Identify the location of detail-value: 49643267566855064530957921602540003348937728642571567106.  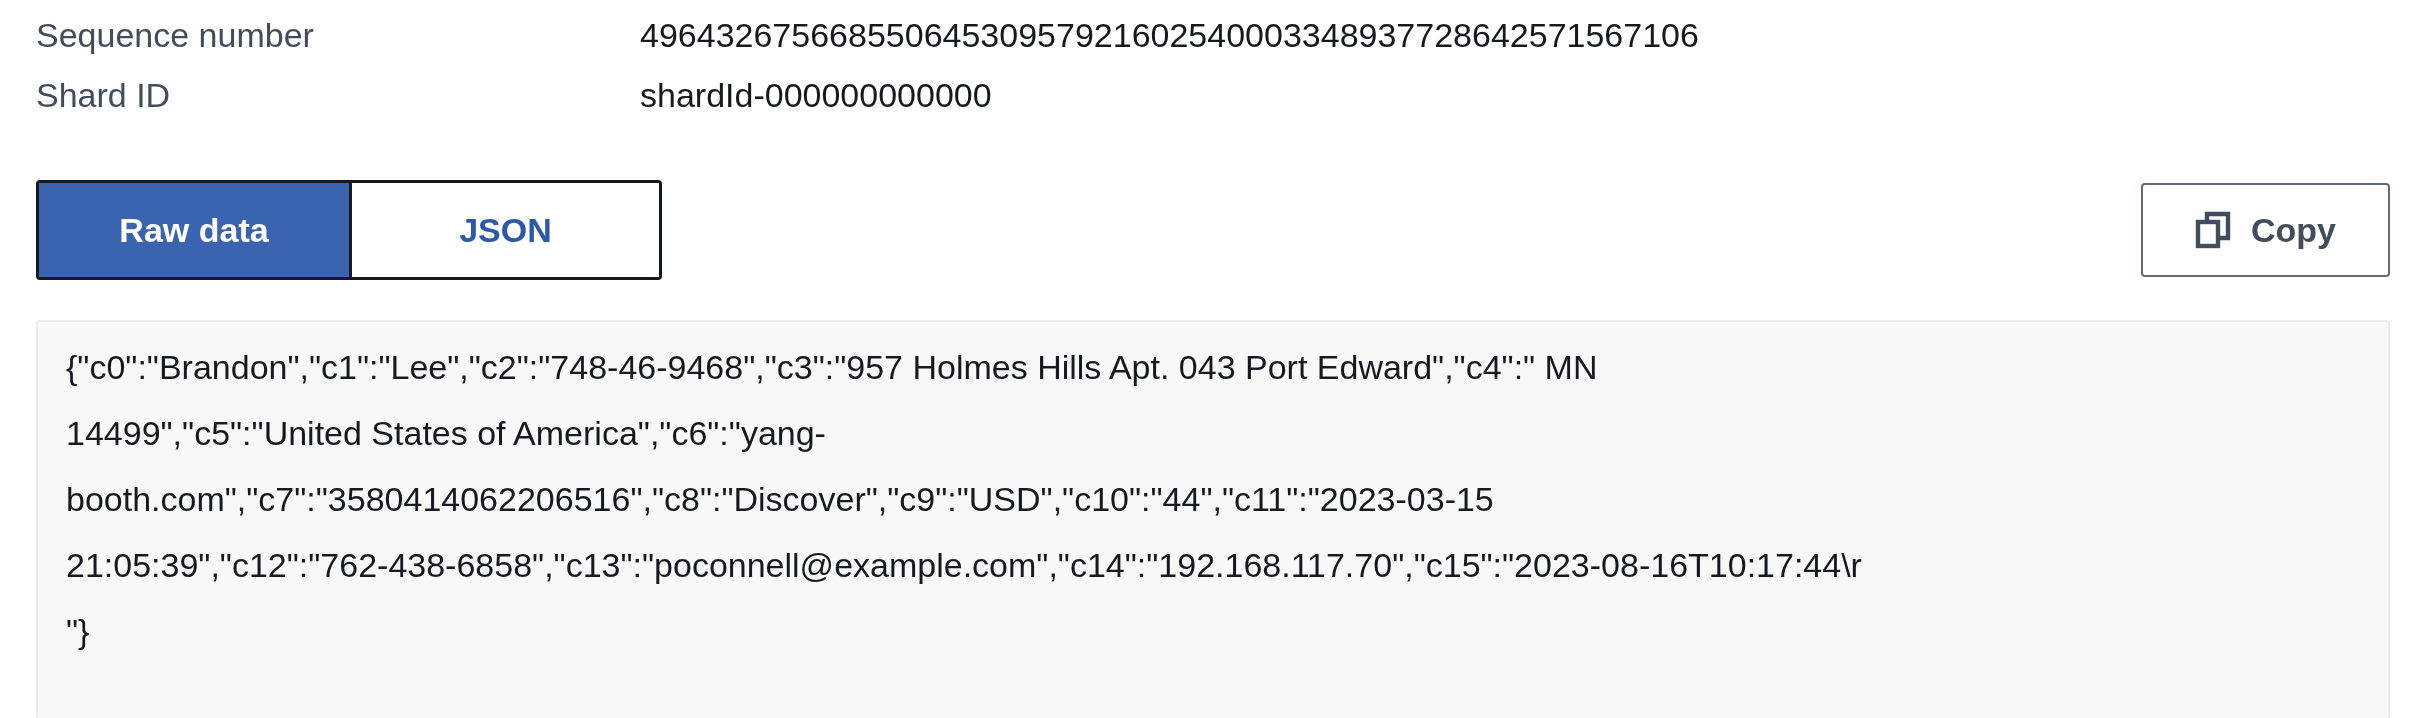
(1170, 35).